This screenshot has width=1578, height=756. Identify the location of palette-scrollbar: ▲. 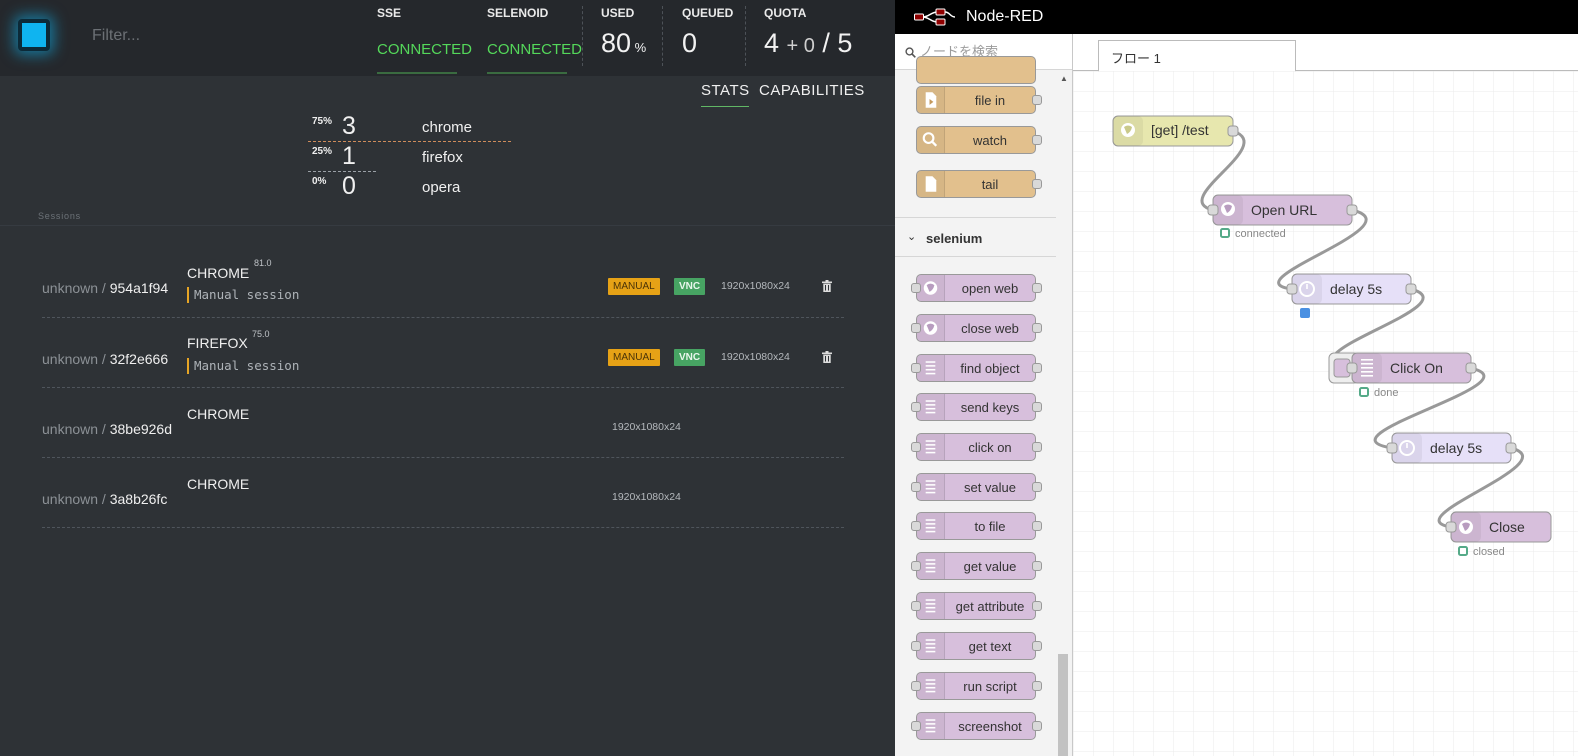
(1064, 413).